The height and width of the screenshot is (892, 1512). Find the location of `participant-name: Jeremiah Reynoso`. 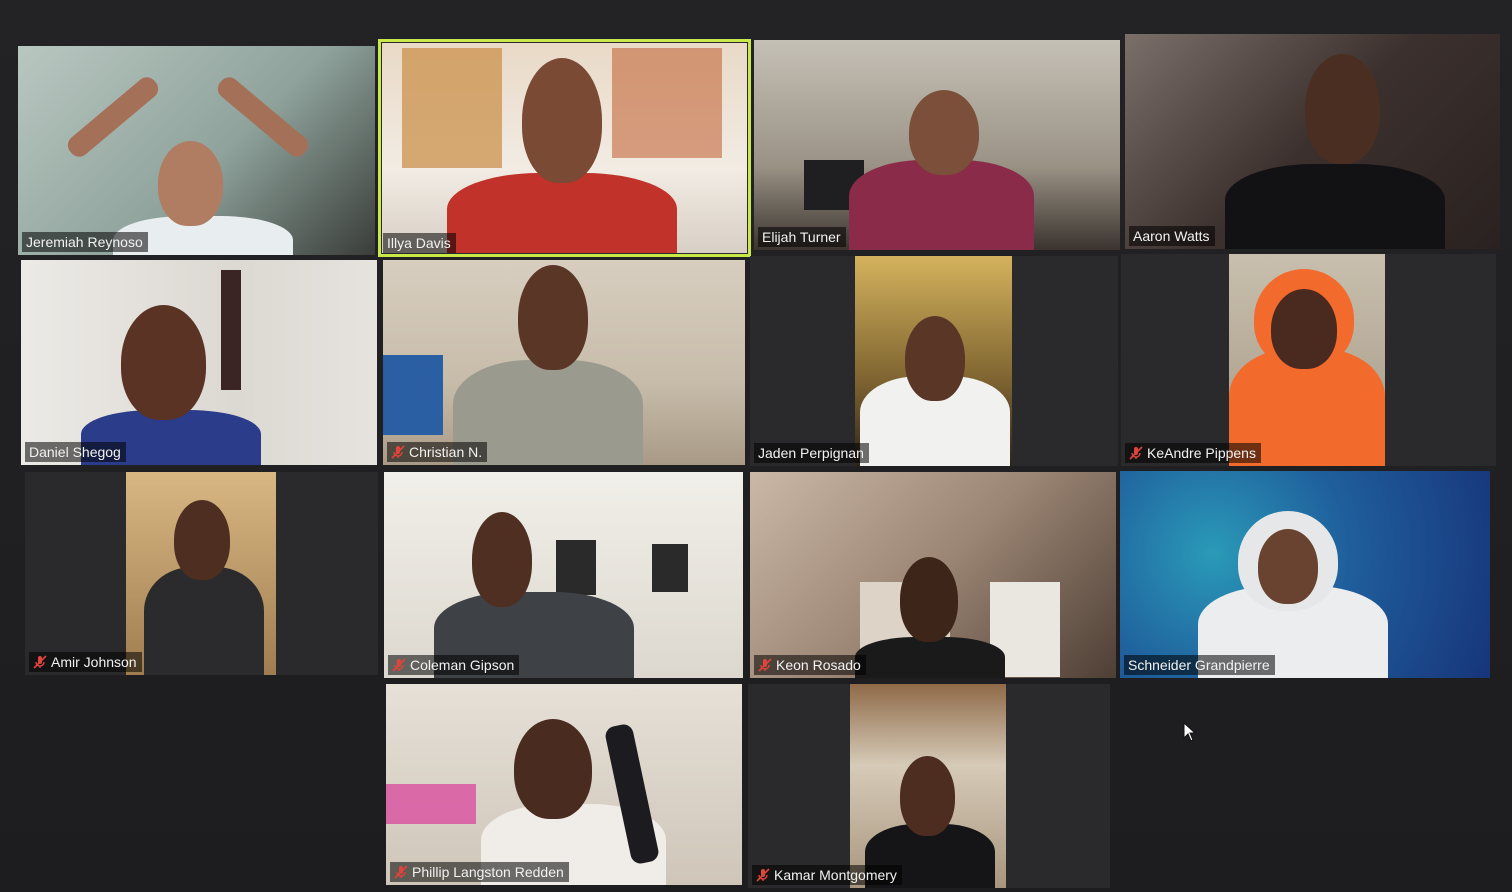

participant-name: Jeremiah Reynoso is located at coordinates (84, 242).